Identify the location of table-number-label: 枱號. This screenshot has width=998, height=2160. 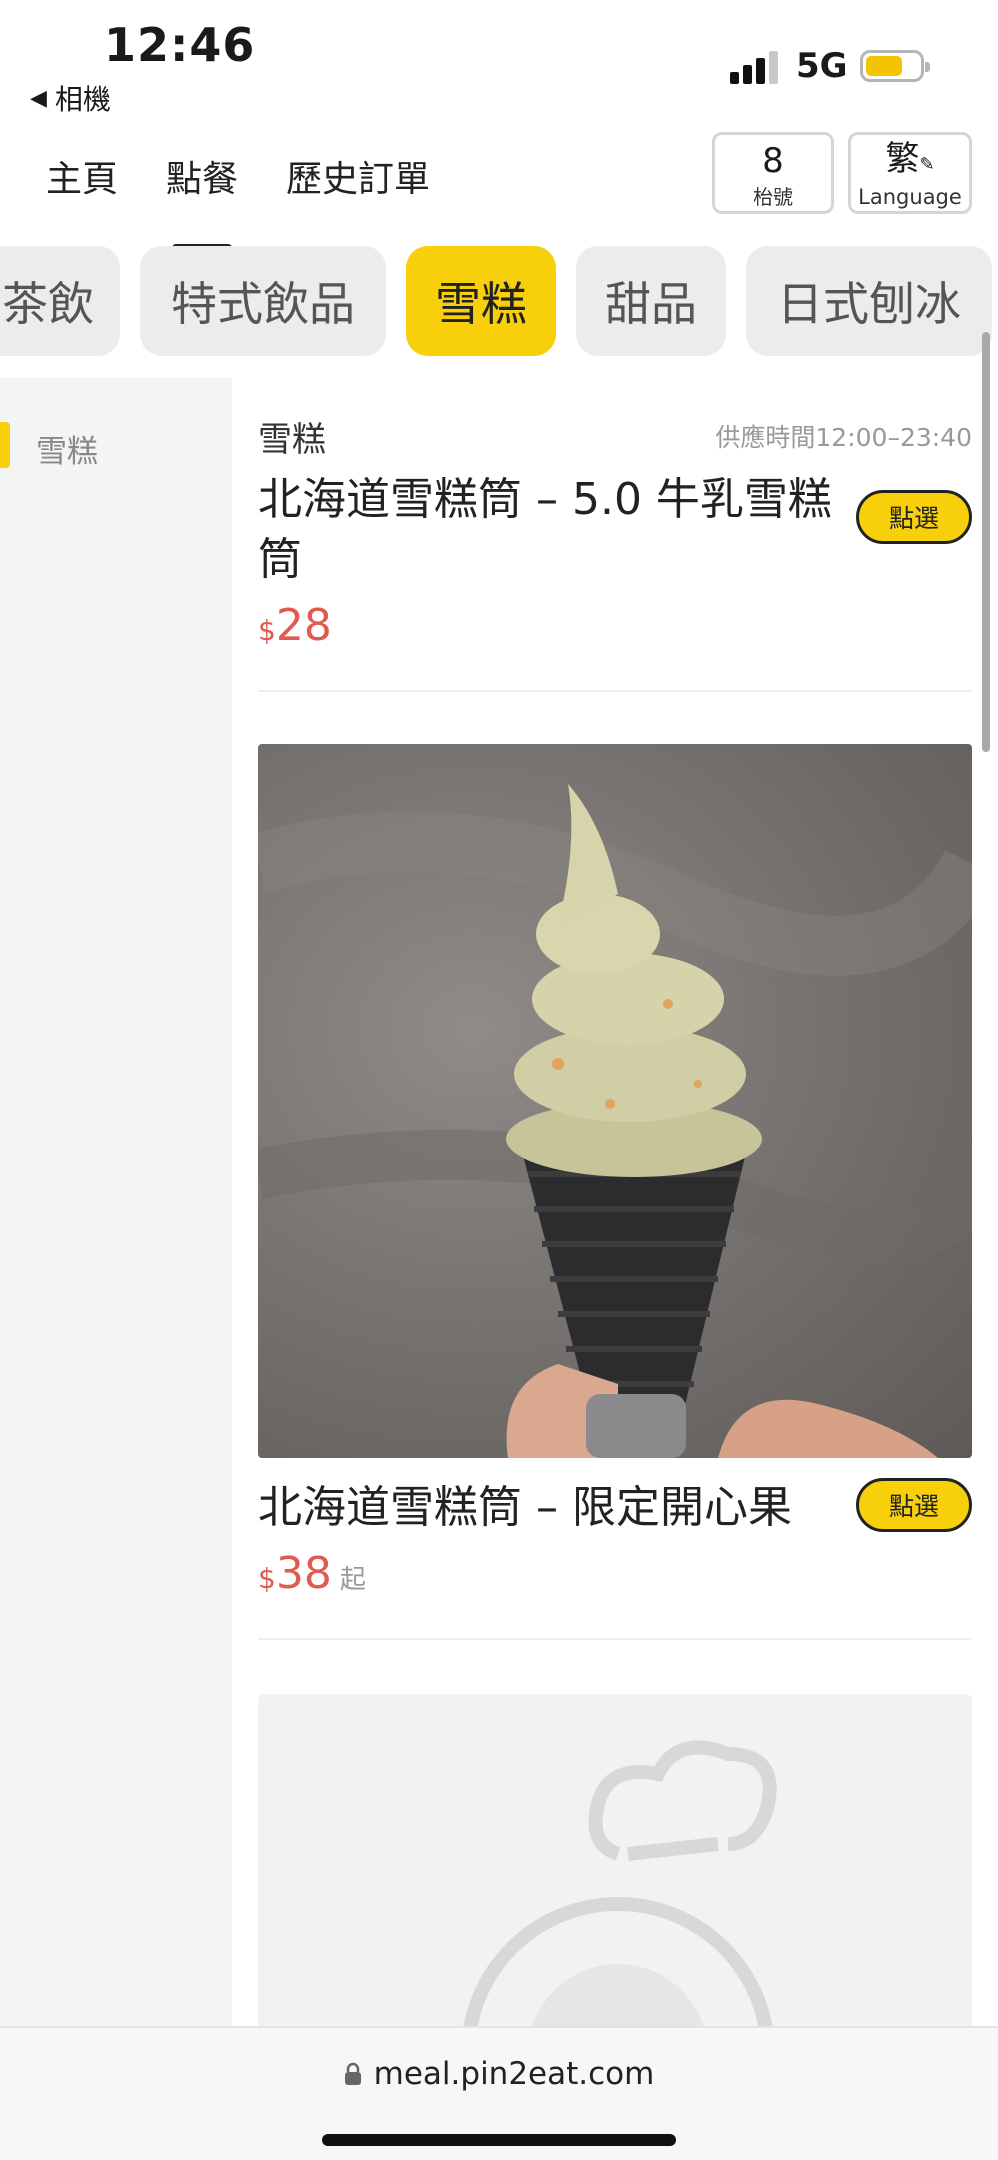
(773, 197).